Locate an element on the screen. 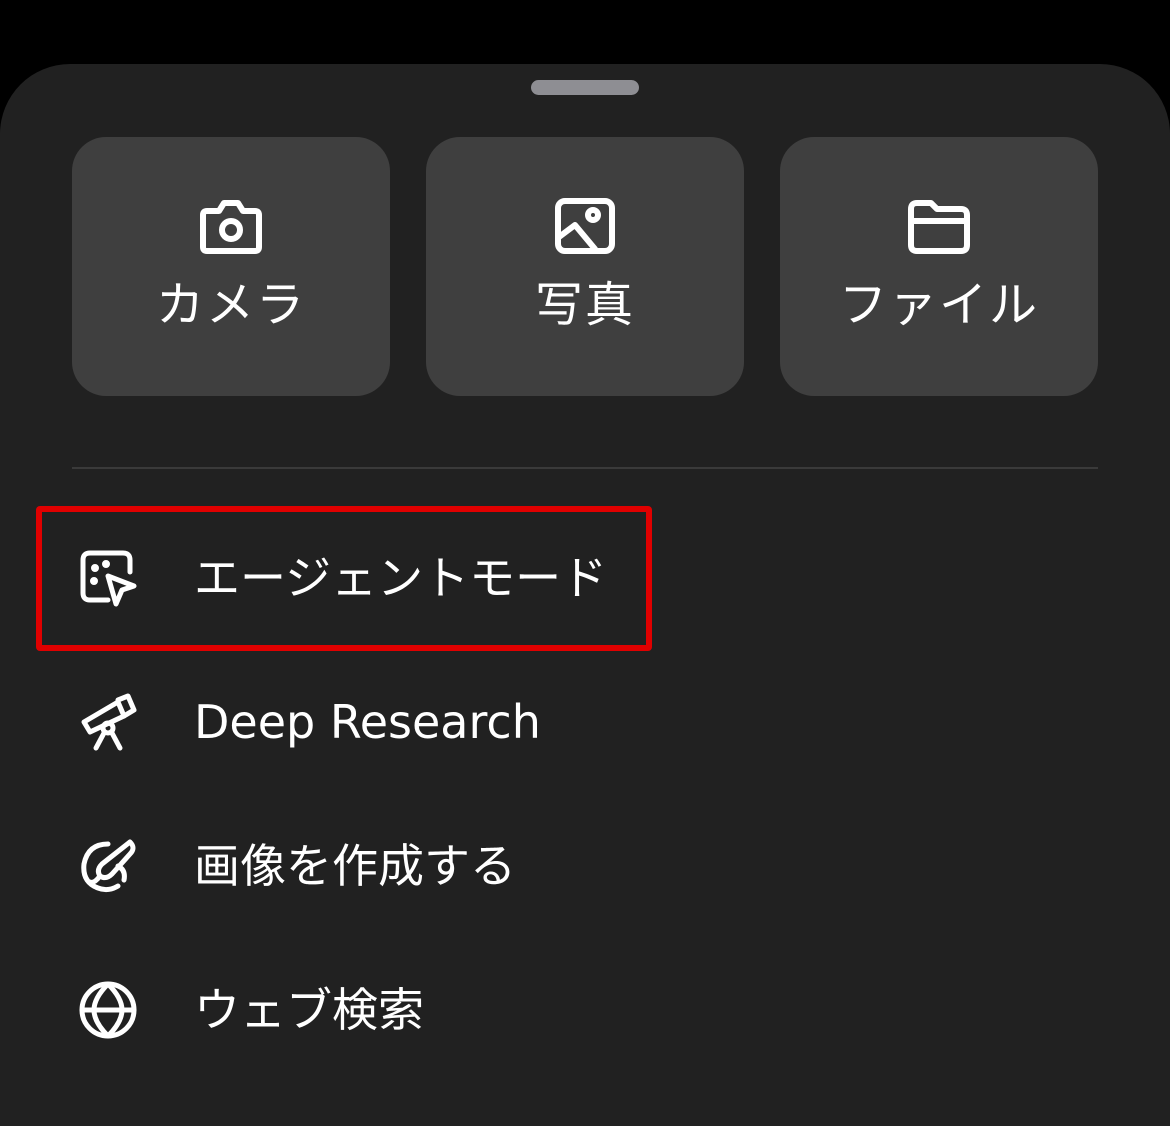  file-label: ファイル is located at coordinates (938, 305).